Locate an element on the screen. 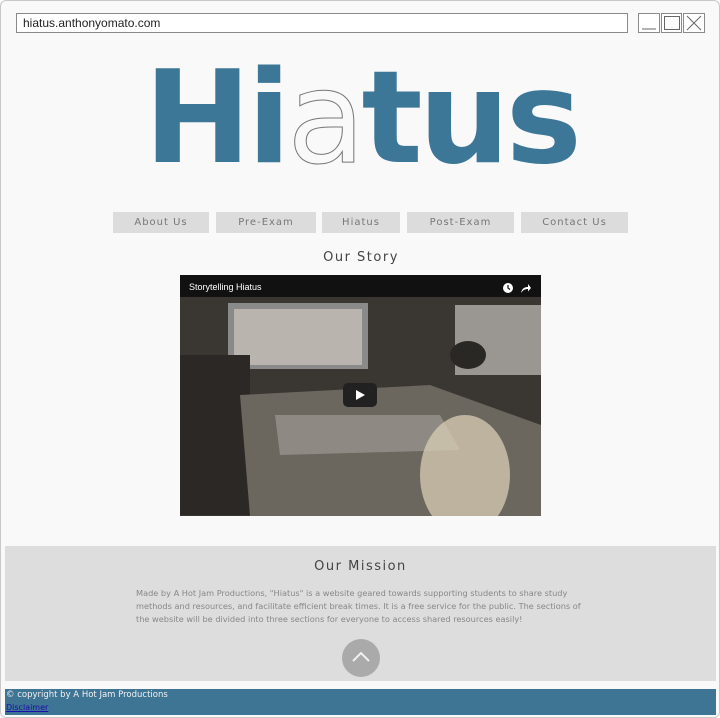 The height and width of the screenshot is (718, 720). minimize-icon is located at coordinates (649, 29).